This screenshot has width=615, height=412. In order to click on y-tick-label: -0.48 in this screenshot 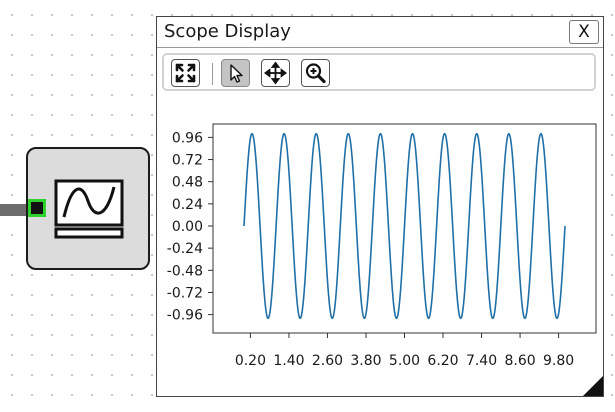, I will do `click(185, 271)`.